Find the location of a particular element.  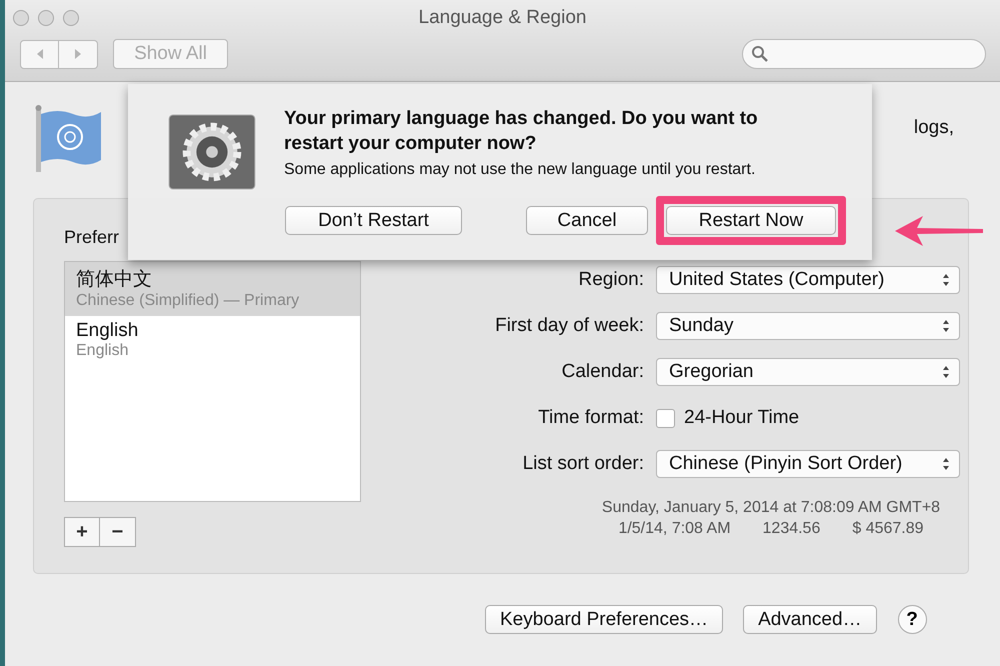

dialog-message: Some applications may not use the new language until you restart. is located at coordinates (520, 170).